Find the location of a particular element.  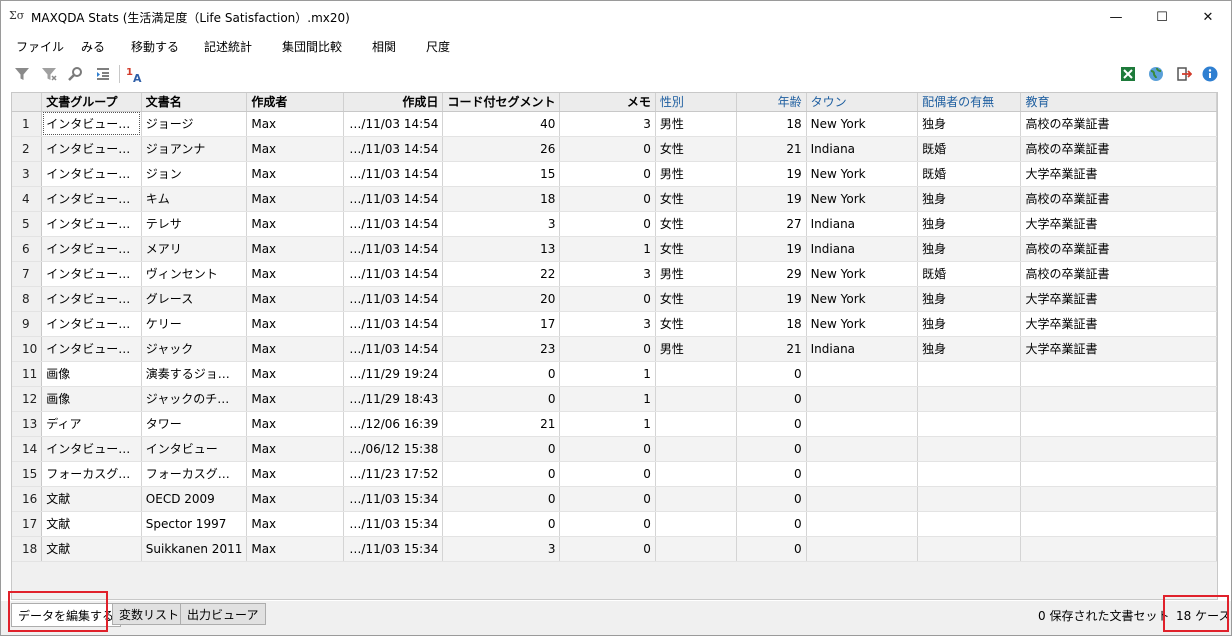

tab-output-viewer: 出力ビューア is located at coordinates (223, 614).